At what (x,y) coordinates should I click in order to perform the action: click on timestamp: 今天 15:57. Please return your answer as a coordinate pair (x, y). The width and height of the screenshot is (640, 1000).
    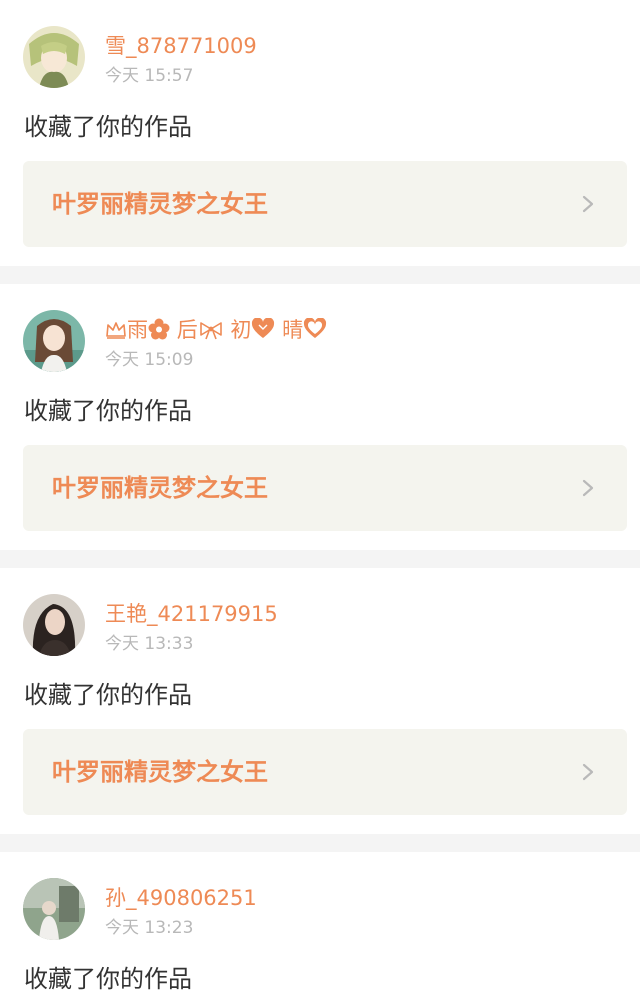
    Looking at the image, I should click on (149, 76).